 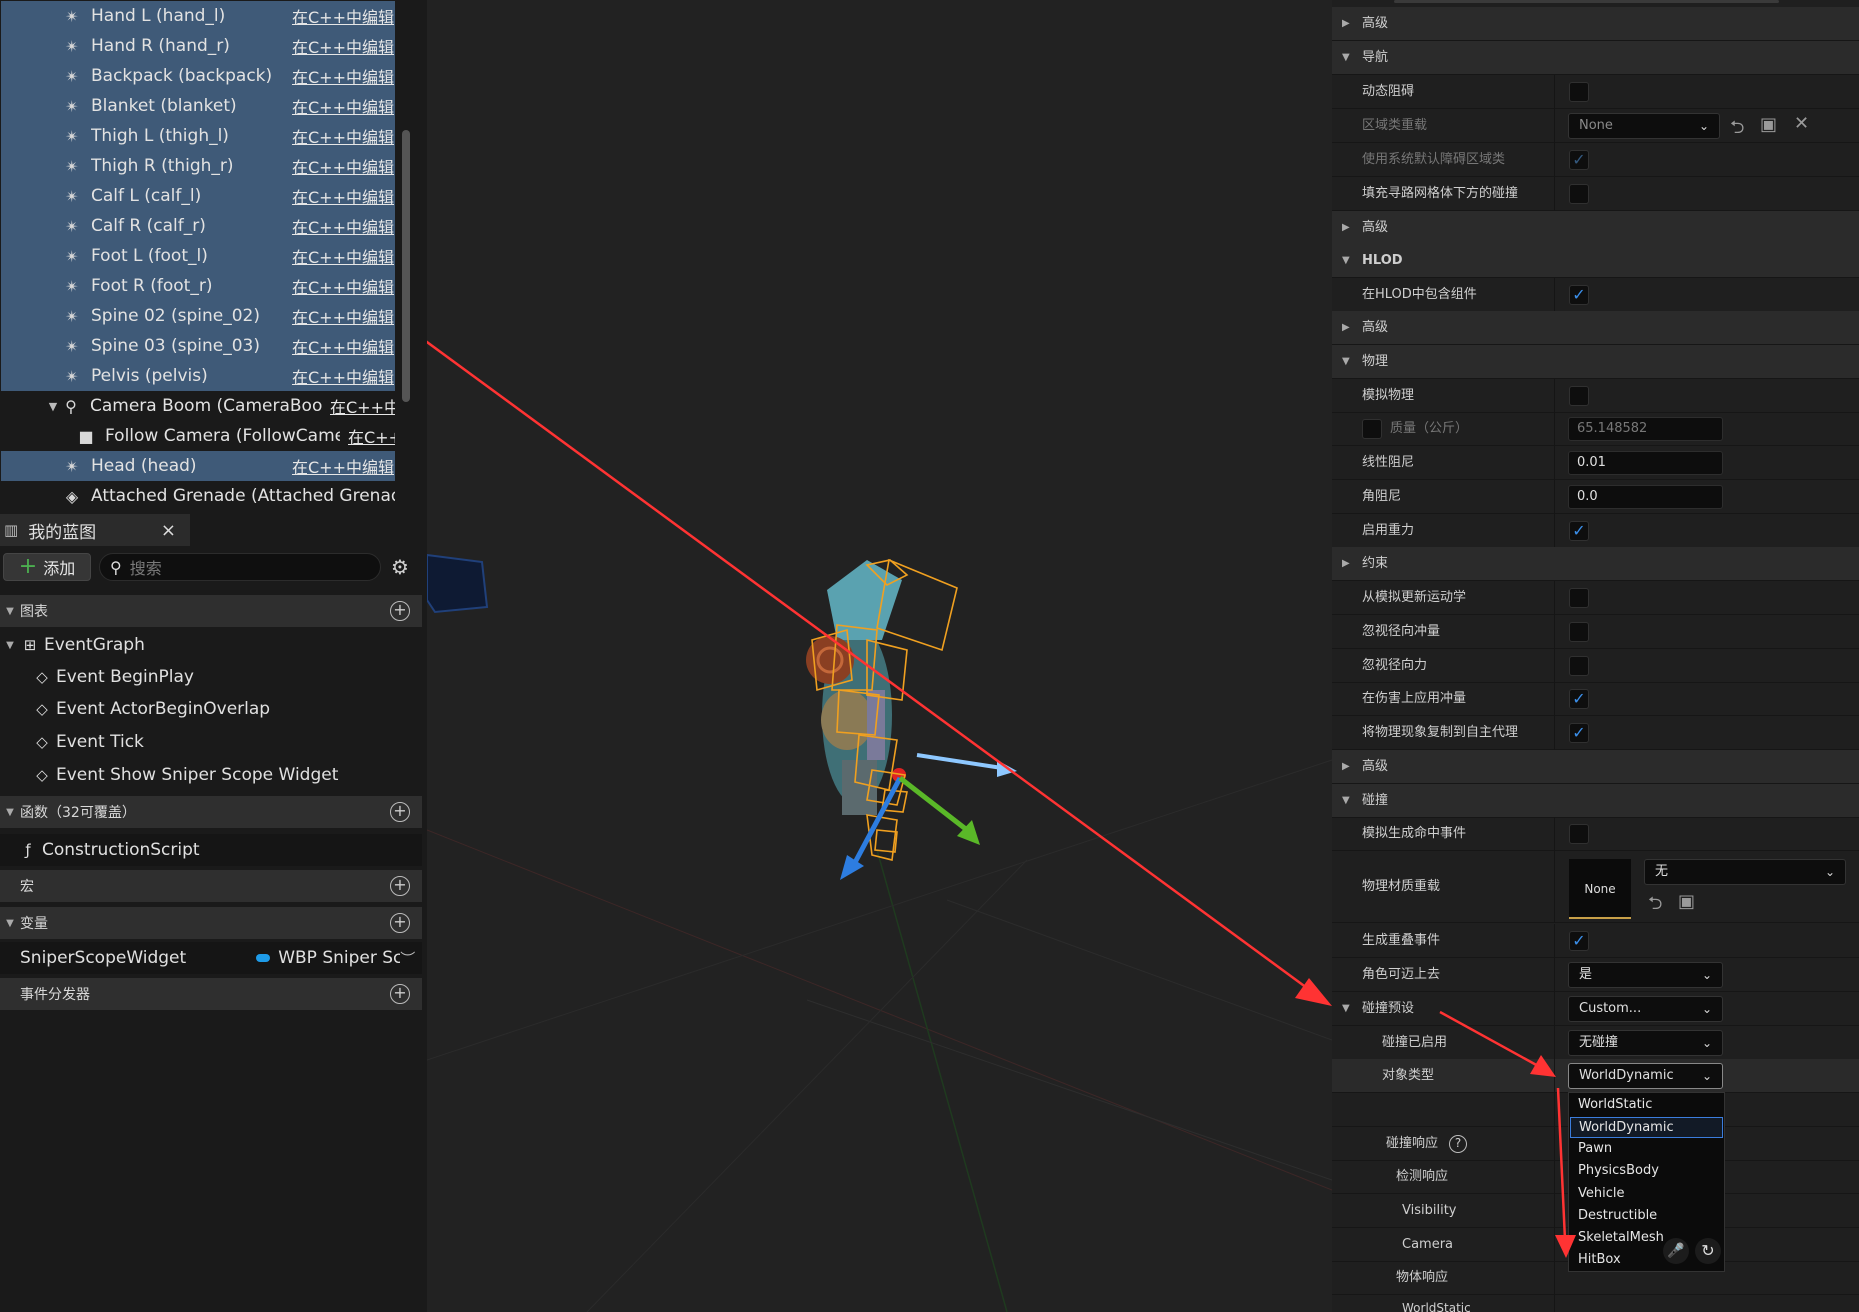 What do you see at coordinates (1595, 564) in the screenshot?
I see `category-constraints: ▶ 约束` at bounding box center [1595, 564].